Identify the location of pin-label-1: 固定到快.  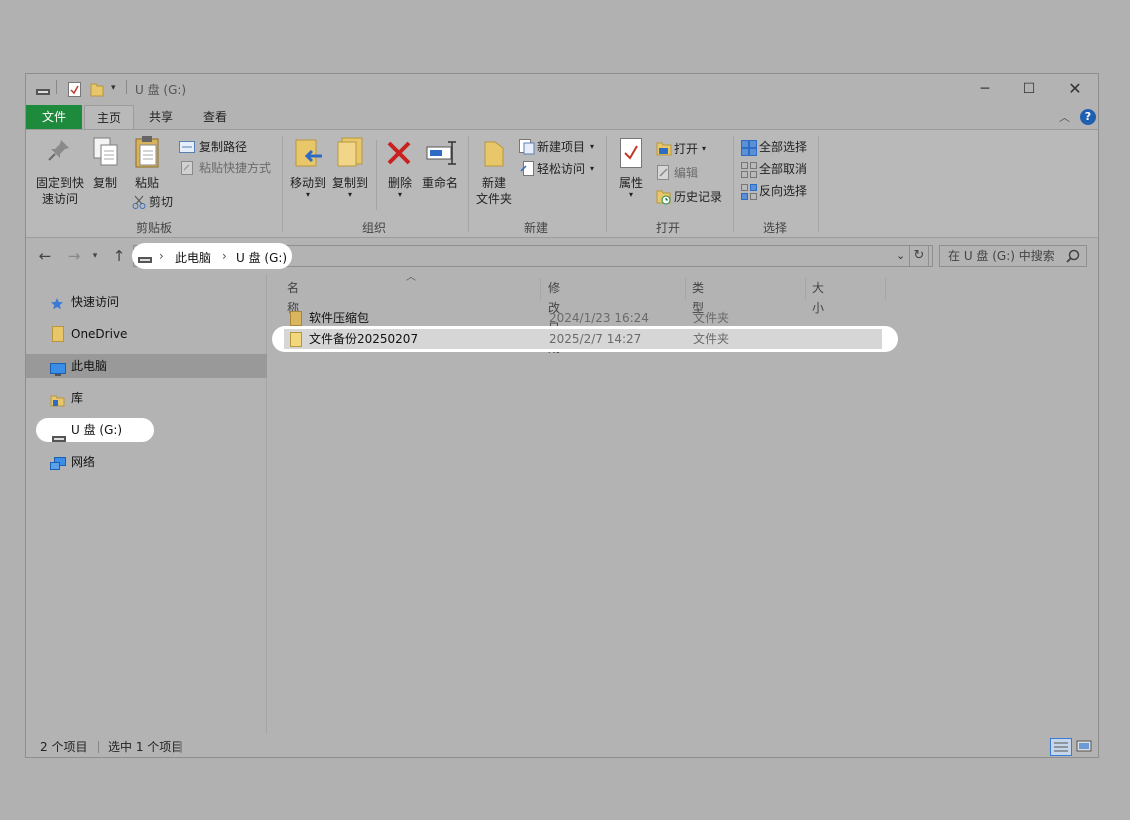
(59, 183).